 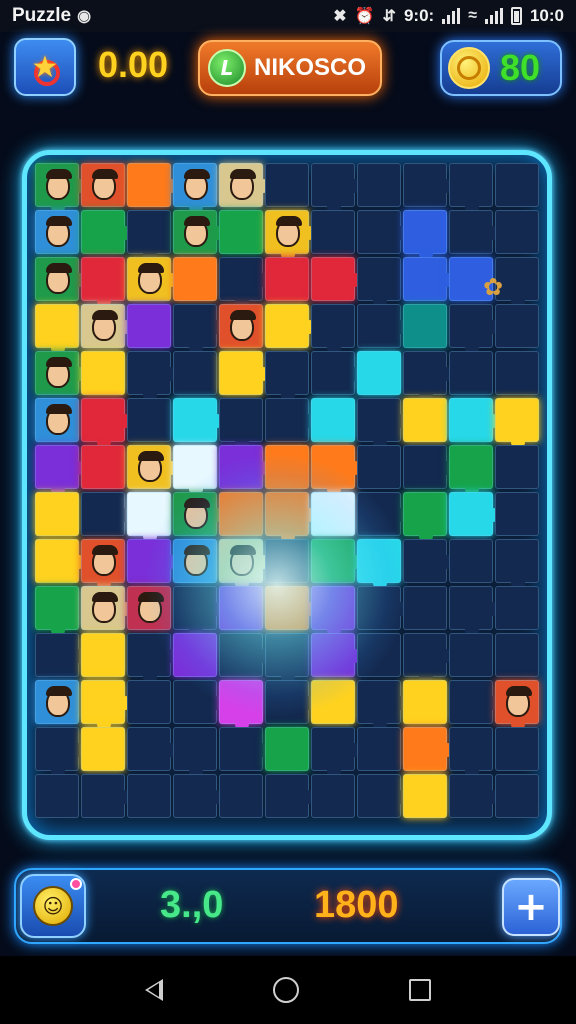 I want to click on avatar-button: ☺, so click(x=53, y=906).